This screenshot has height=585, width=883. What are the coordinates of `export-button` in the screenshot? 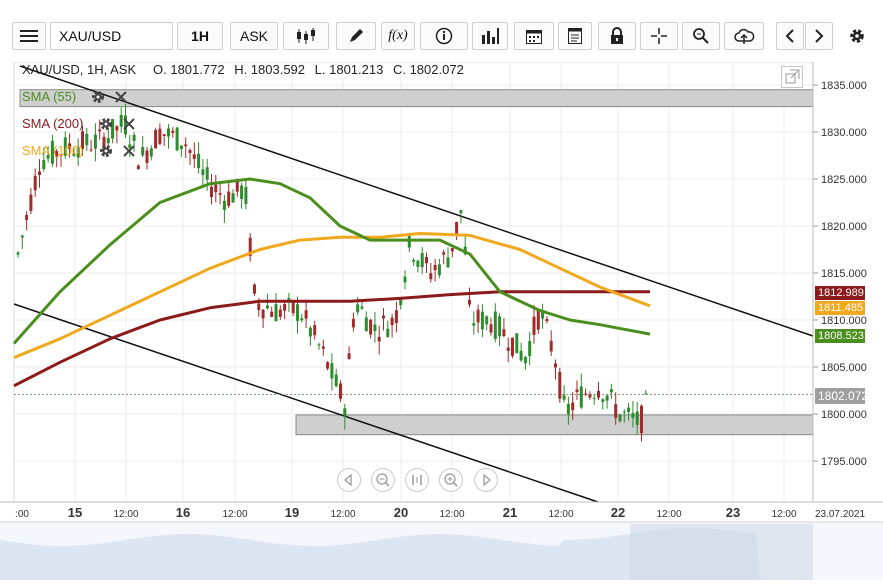 It's located at (744, 36).